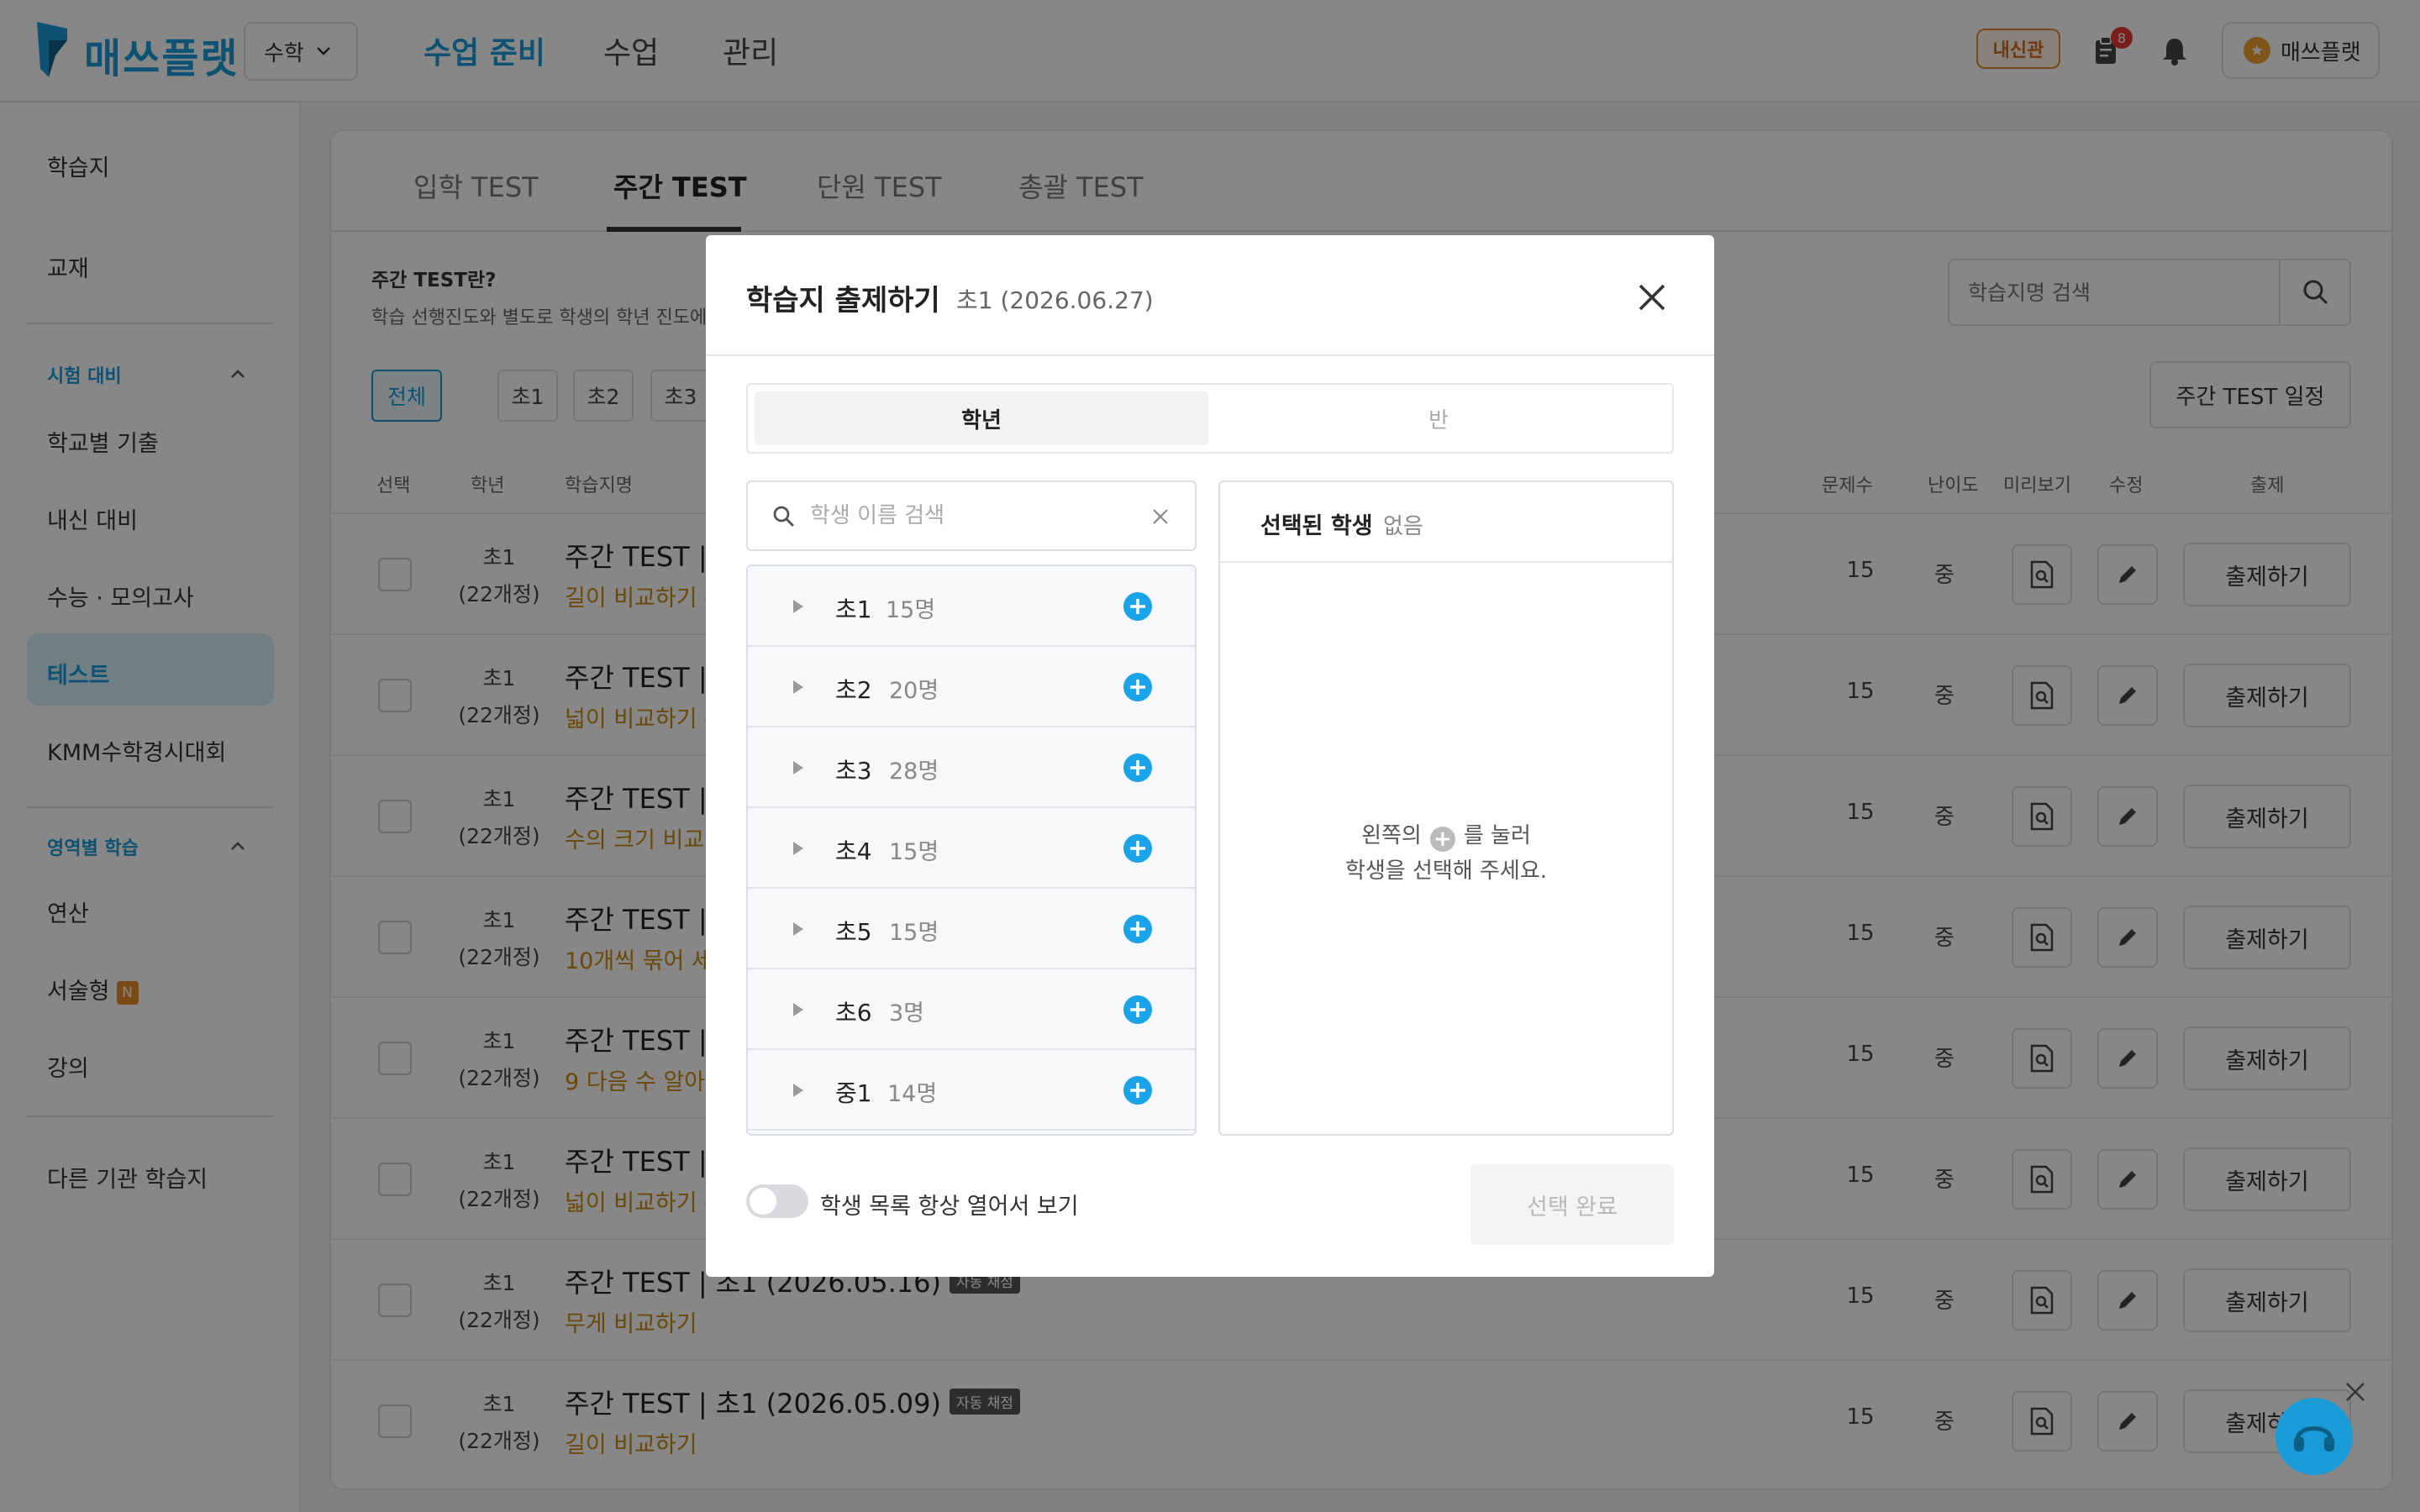  What do you see at coordinates (854, 1093) in the screenshot?
I see `grade-name: 중1` at bounding box center [854, 1093].